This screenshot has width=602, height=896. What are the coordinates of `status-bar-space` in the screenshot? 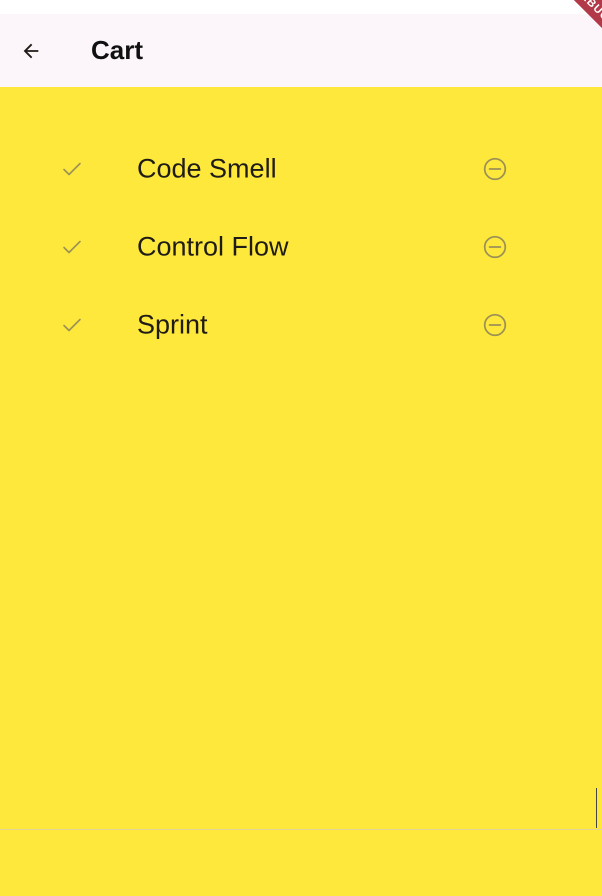 It's located at (301, 7).